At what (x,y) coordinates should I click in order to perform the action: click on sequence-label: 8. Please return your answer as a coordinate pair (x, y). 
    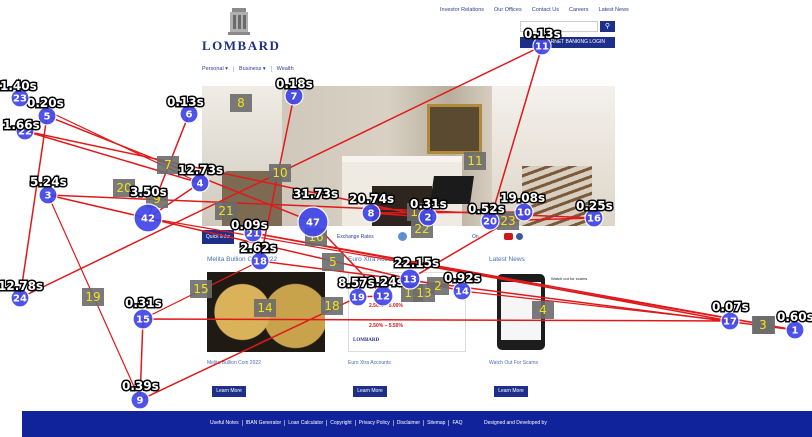
    Looking at the image, I should click on (241, 103).